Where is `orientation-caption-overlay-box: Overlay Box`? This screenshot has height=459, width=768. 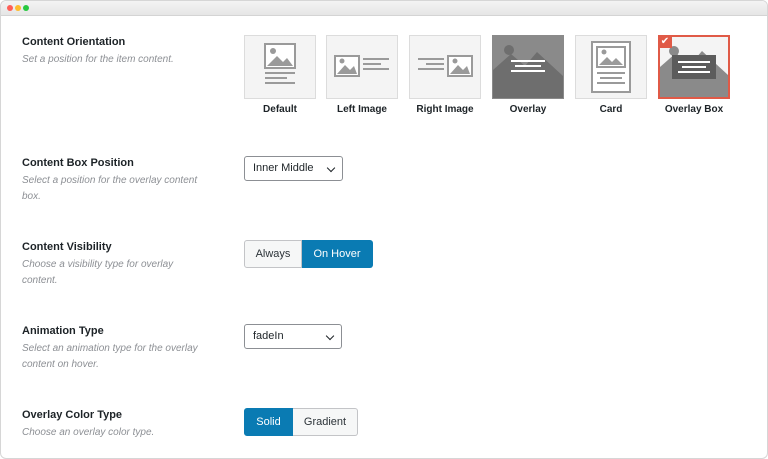
orientation-caption-overlay-box: Overlay Box is located at coordinates (694, 109).